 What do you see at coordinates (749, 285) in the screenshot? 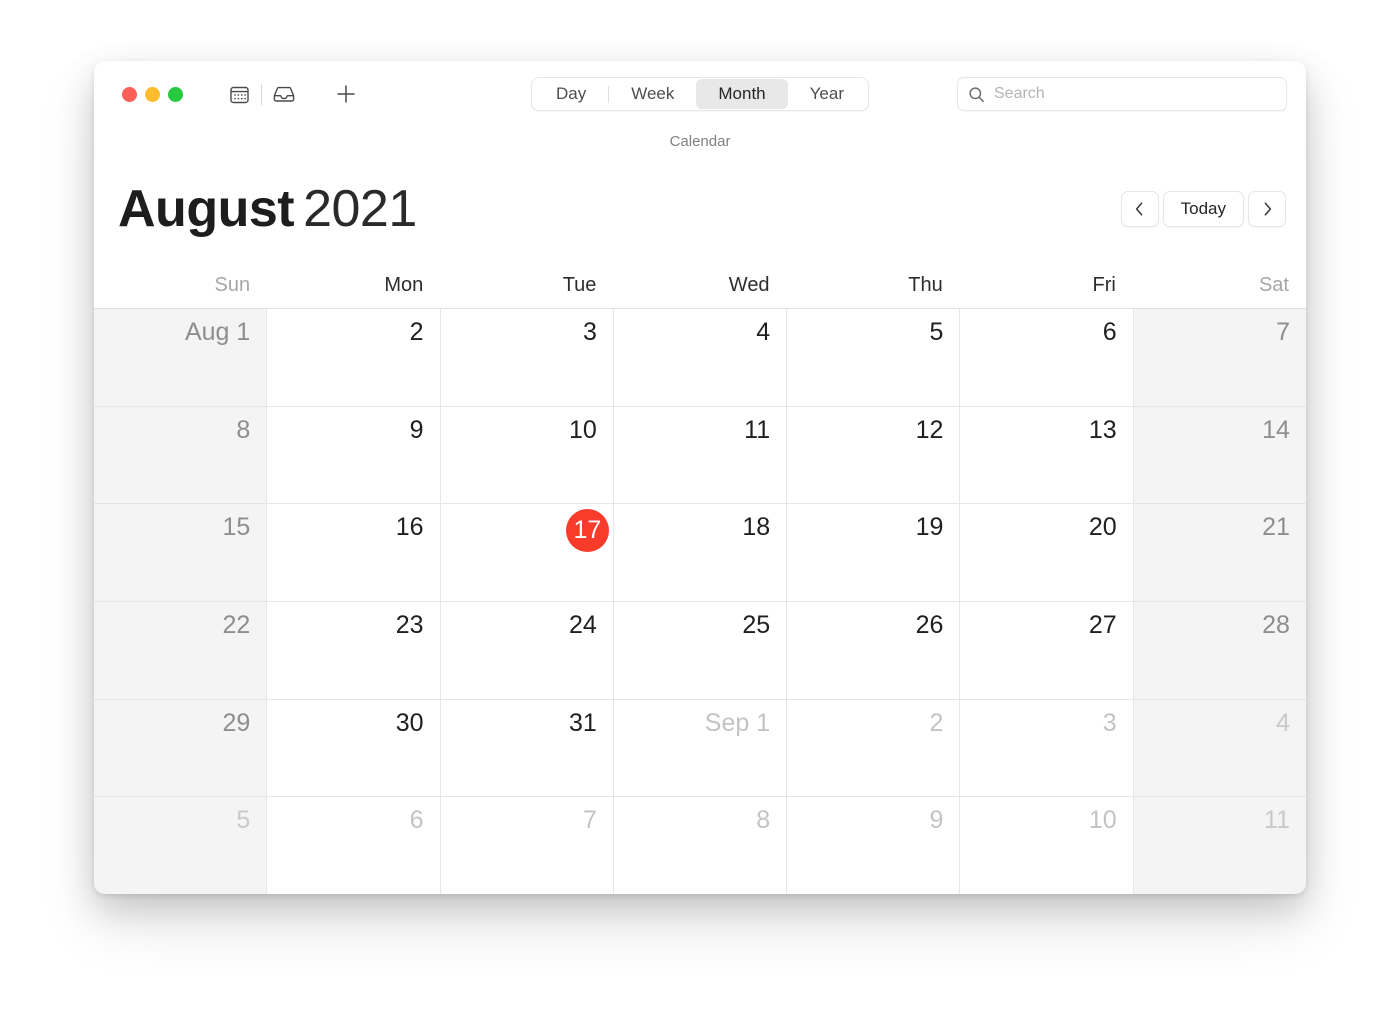
I see `weekday-header-wed: Wed` at bounding box center [749, 285].